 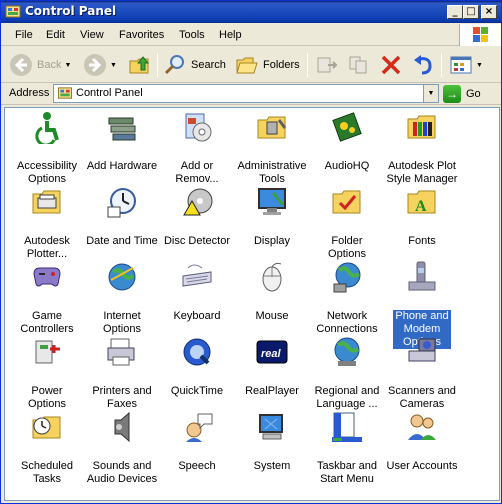 I want to click on menu-favorites: Favorites, so click(x=141, y=35).